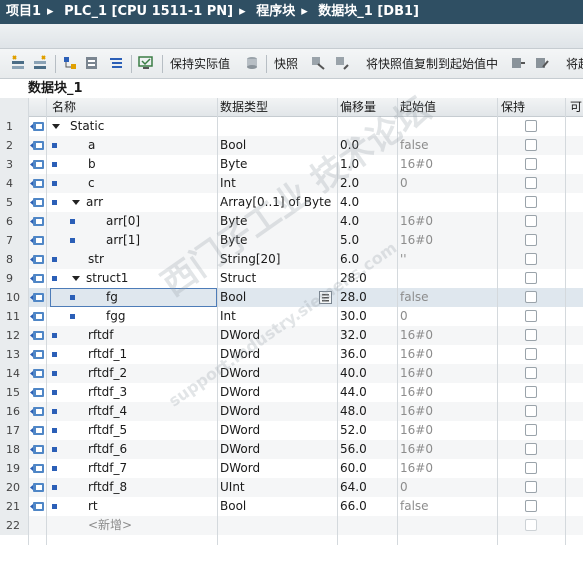 This screenshot has width=583, height=583. What do you see at coordinates (14, 164) in the screenshot?
I see `row-number: 3` at bounding box center [14, 164].